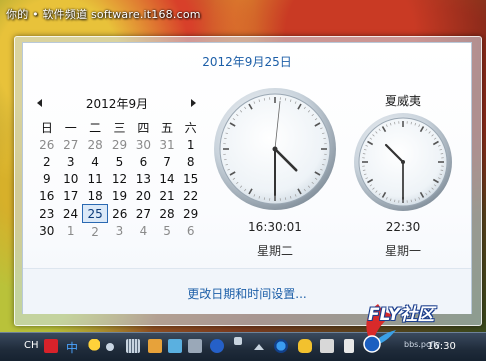 This screenshot has width=486, height=361. Describe the element at coordinates (167, 144) in the screenshot. I see `calendar-day: 31` at that location.